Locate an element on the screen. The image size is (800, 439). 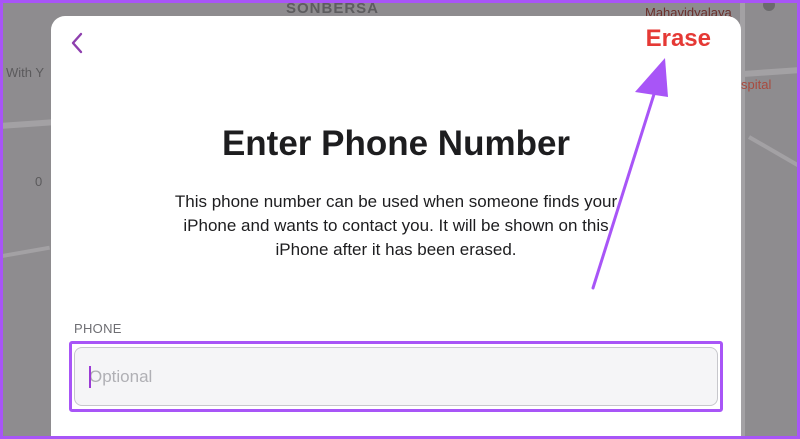
chevron-left-icon is located at coordinates (77, 43).